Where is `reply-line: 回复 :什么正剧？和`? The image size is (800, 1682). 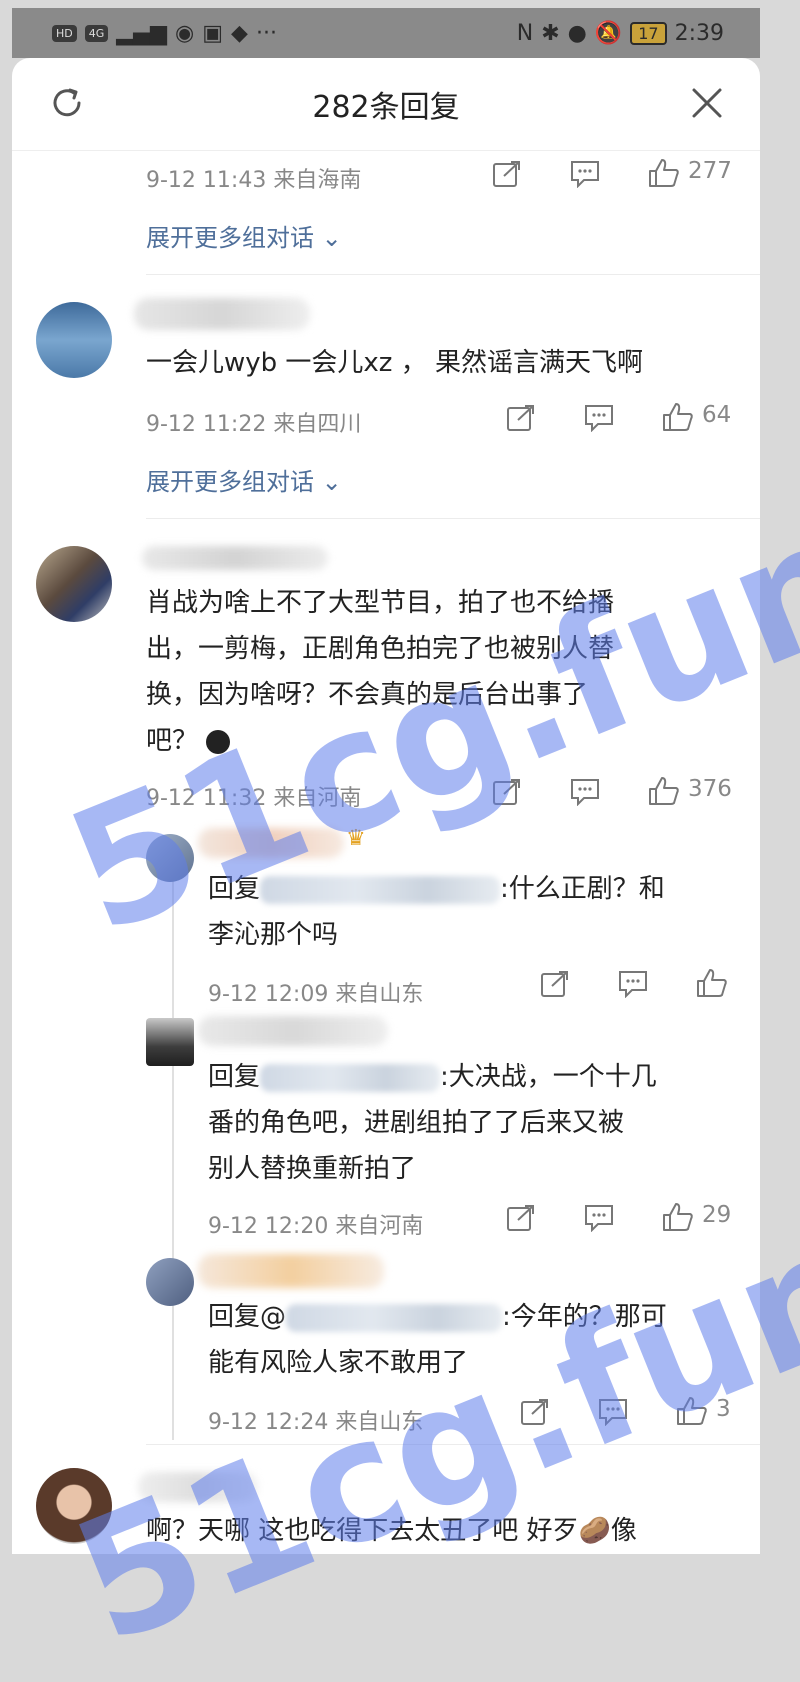 reply-line: 回复 :什么正剧？和 is located at coordinates (436, 889).